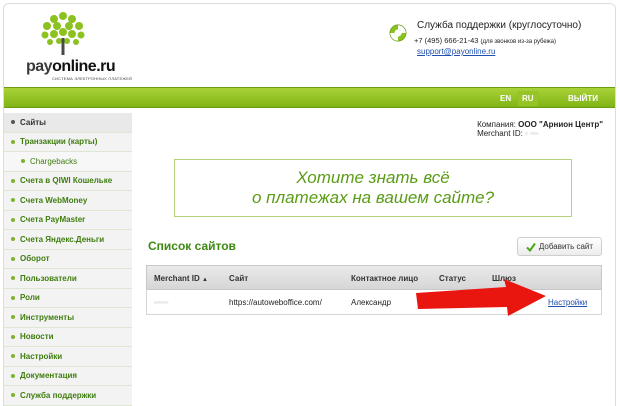 Image resolution: width=620 pixels, height=406 pixels. I want to click on sidebar-item-label: Счета Яндекс.Деньги, so click(62, 239).